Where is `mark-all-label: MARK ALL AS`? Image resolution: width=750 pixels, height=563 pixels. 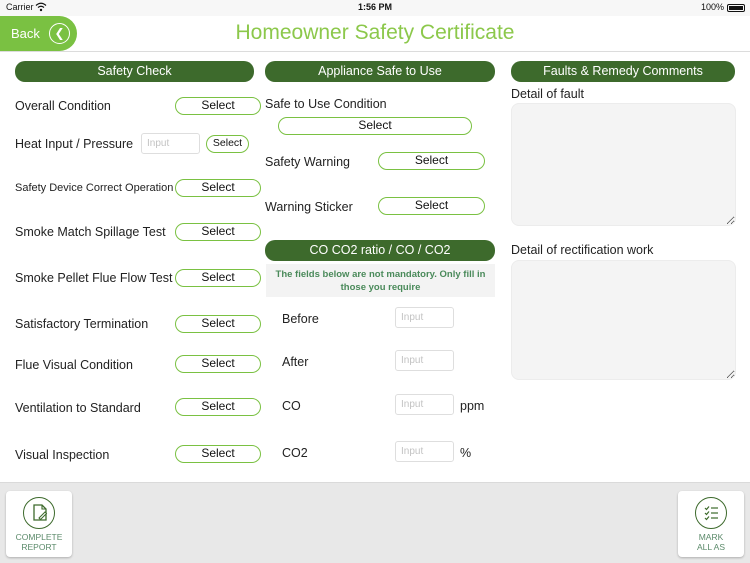
mark-all-label: MARK ALL AS is located at coordinates (711, 542).